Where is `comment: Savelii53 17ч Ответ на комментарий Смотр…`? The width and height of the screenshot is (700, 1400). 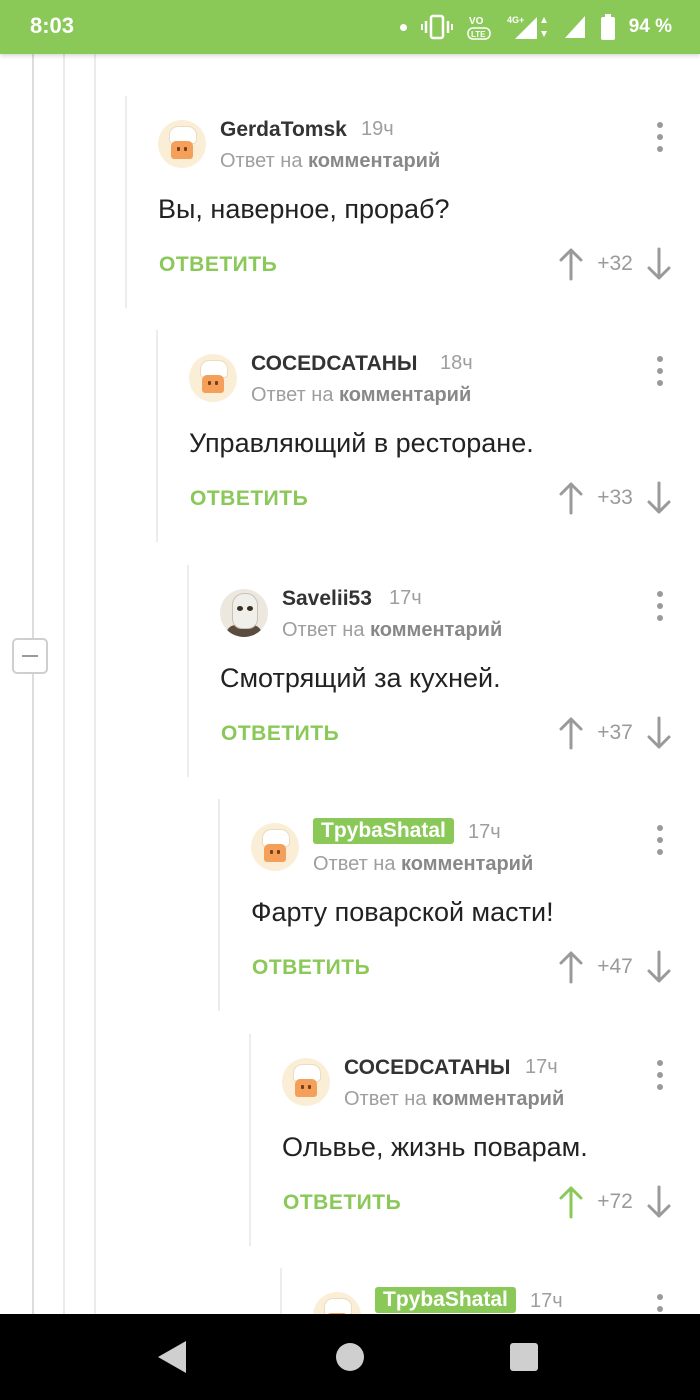 comment: Savelii53 17ч Ответ на комментарий Смотр… is located at coordinates (443, 671).